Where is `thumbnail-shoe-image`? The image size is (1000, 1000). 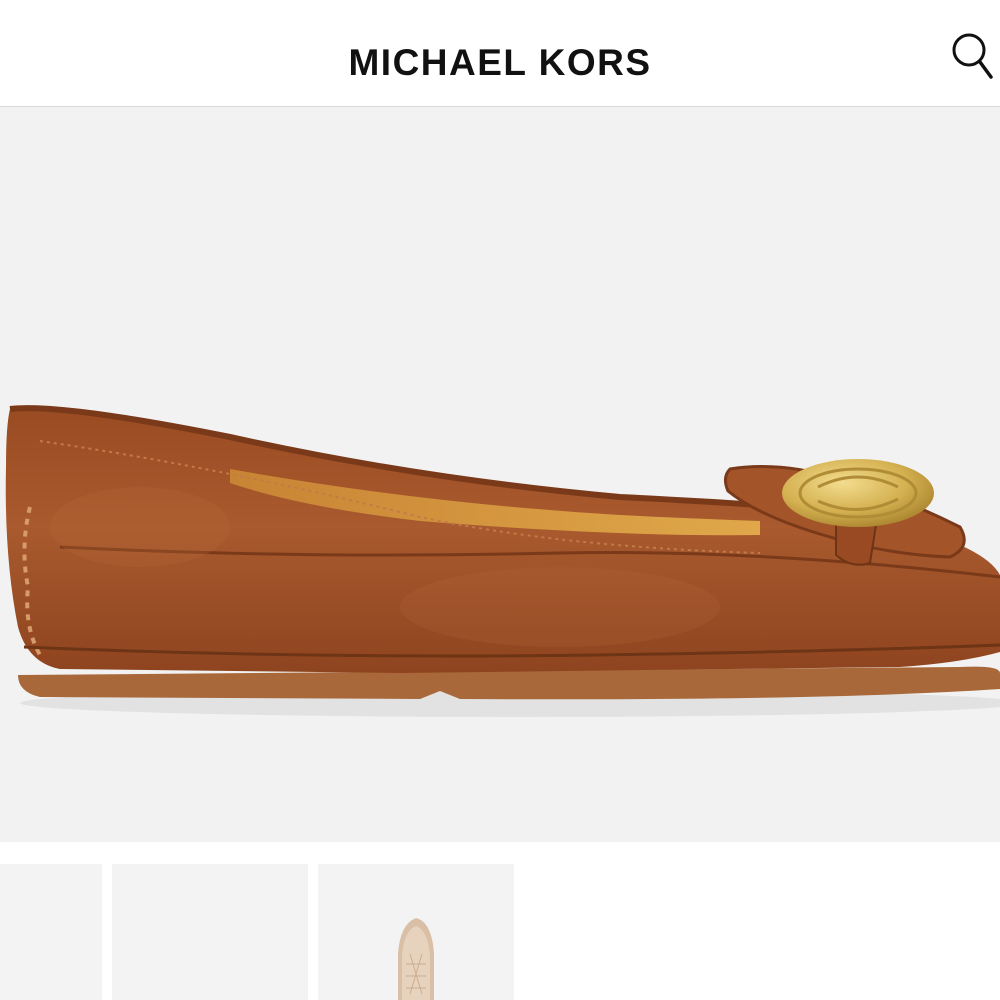 thumbnail-shoe-image is located at coordinates (416, 959).